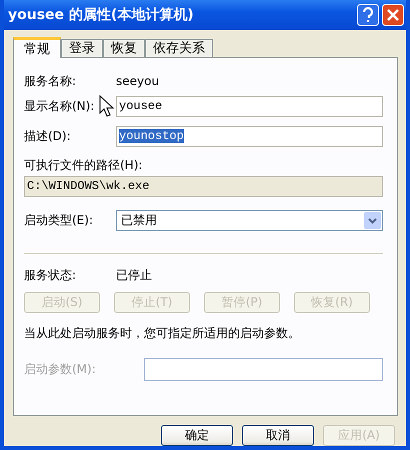  What do you see at coordinates (151, 135) in the screenshot?
I see `description-text: younostop` at bounding box center [151, 135].